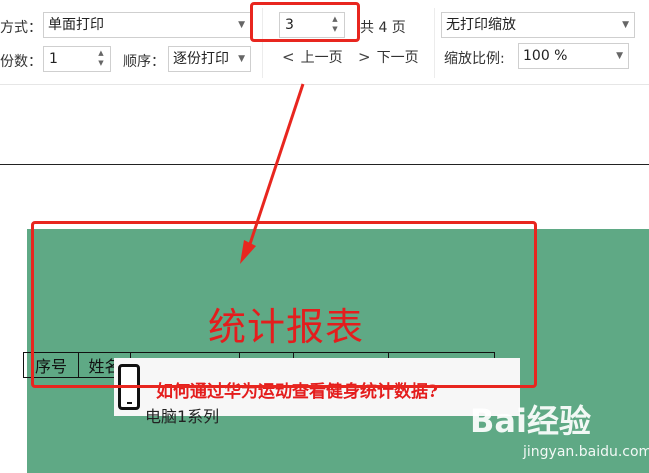 Image resolution: width=649 pixels, height=473 pixels. I want to click on watermark: Bai经验, so click(530, 419).